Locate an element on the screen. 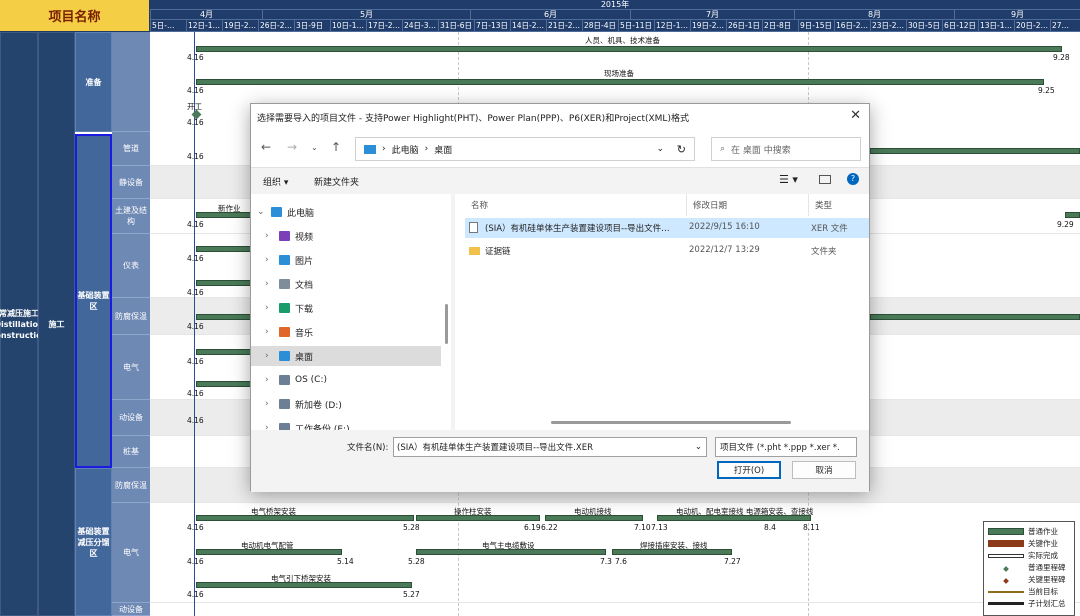 This screenshot has height=616, width=1080. help-icon: ? is located at coordinates (853, 179).